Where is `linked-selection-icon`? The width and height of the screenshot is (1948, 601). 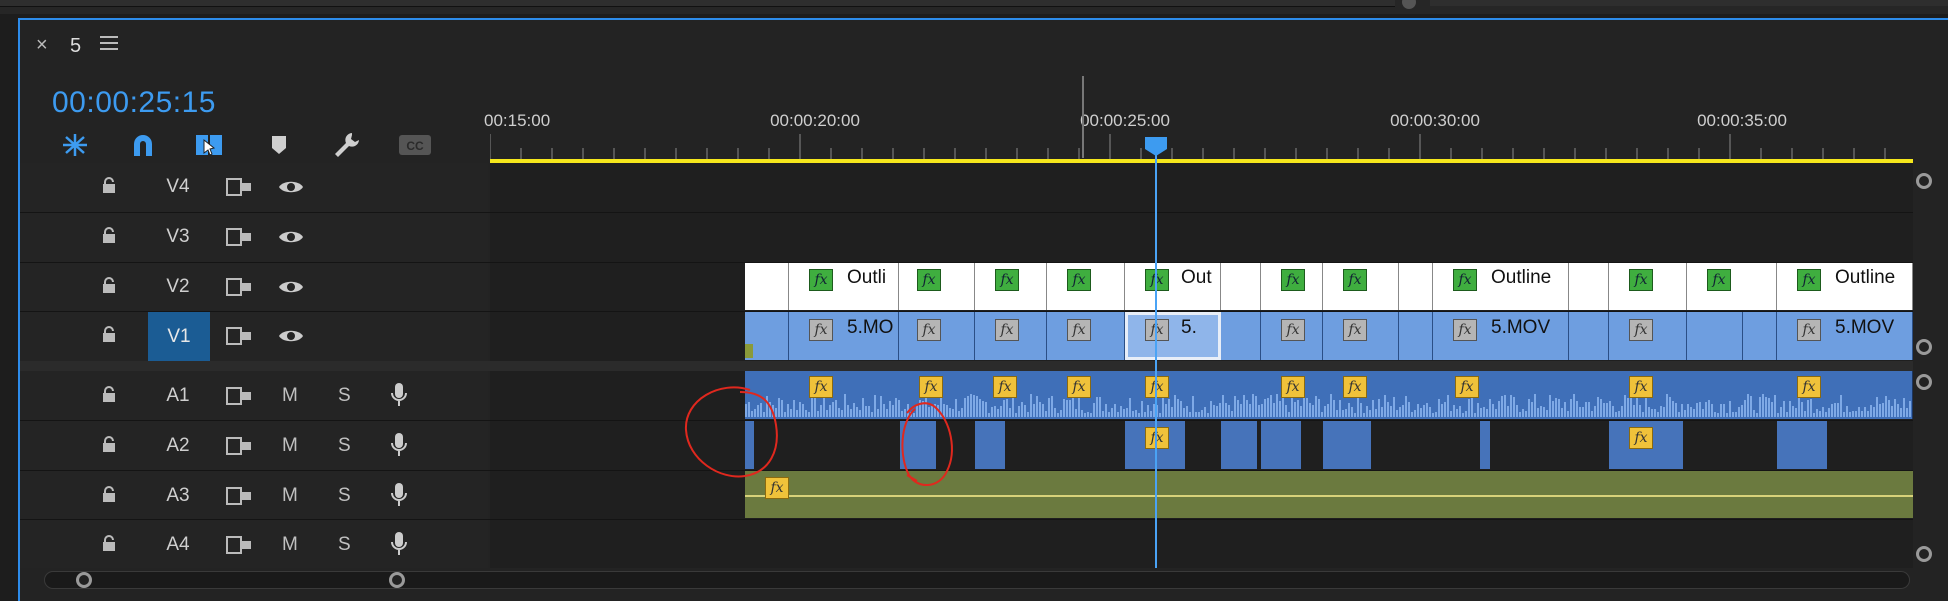
linked-selection-icon is located at coordinates (209, 145).